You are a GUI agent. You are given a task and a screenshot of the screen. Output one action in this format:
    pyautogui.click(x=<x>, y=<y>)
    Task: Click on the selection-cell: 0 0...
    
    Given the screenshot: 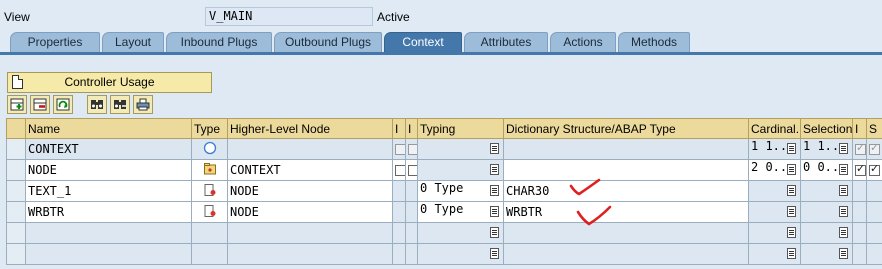 What is the action you would take?
    pyautogui.click(x=826, y=170)
    